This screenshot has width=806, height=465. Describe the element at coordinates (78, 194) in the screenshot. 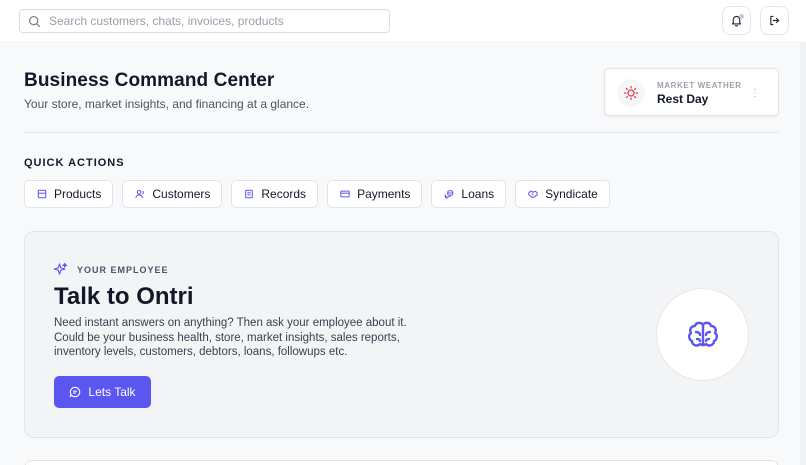

I see `products-label: Products` at that location.